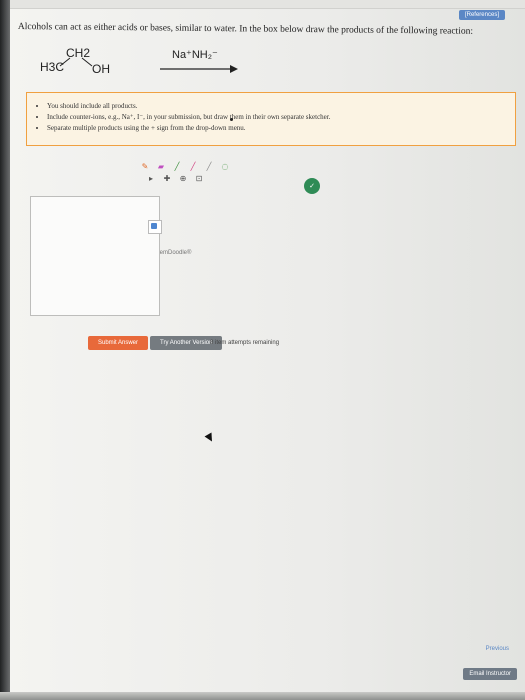 The height and width of the screenshot is (700, 525). Describe the element at coordinates (167, 178) in the screenshot. I see `lasso-icon: ✚` at that location.